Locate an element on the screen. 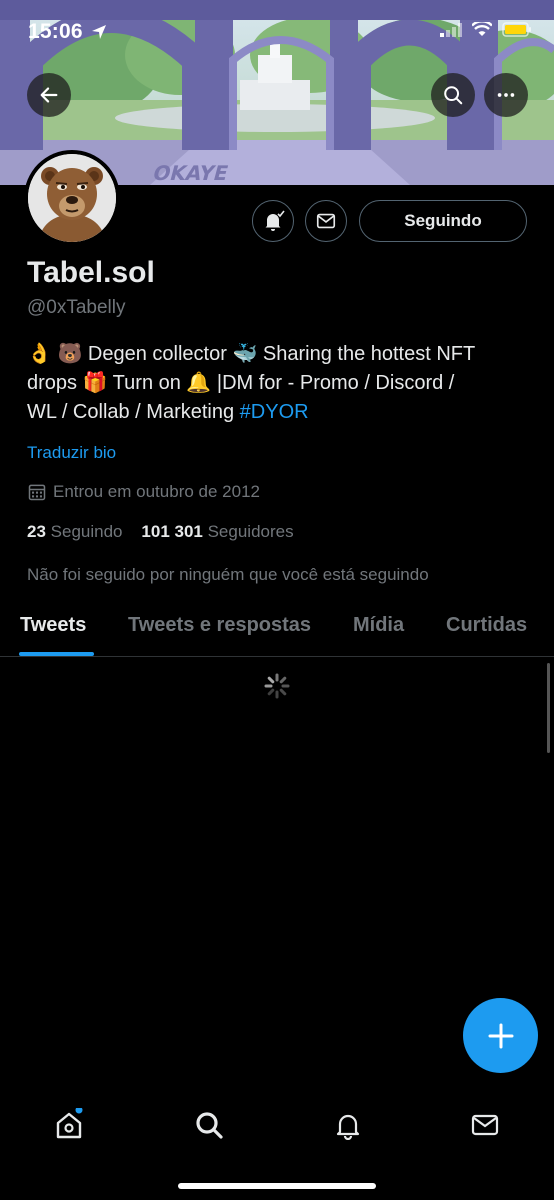 This screenshot has height=1200, width=554. more-button is located at coordinates (506, 95).